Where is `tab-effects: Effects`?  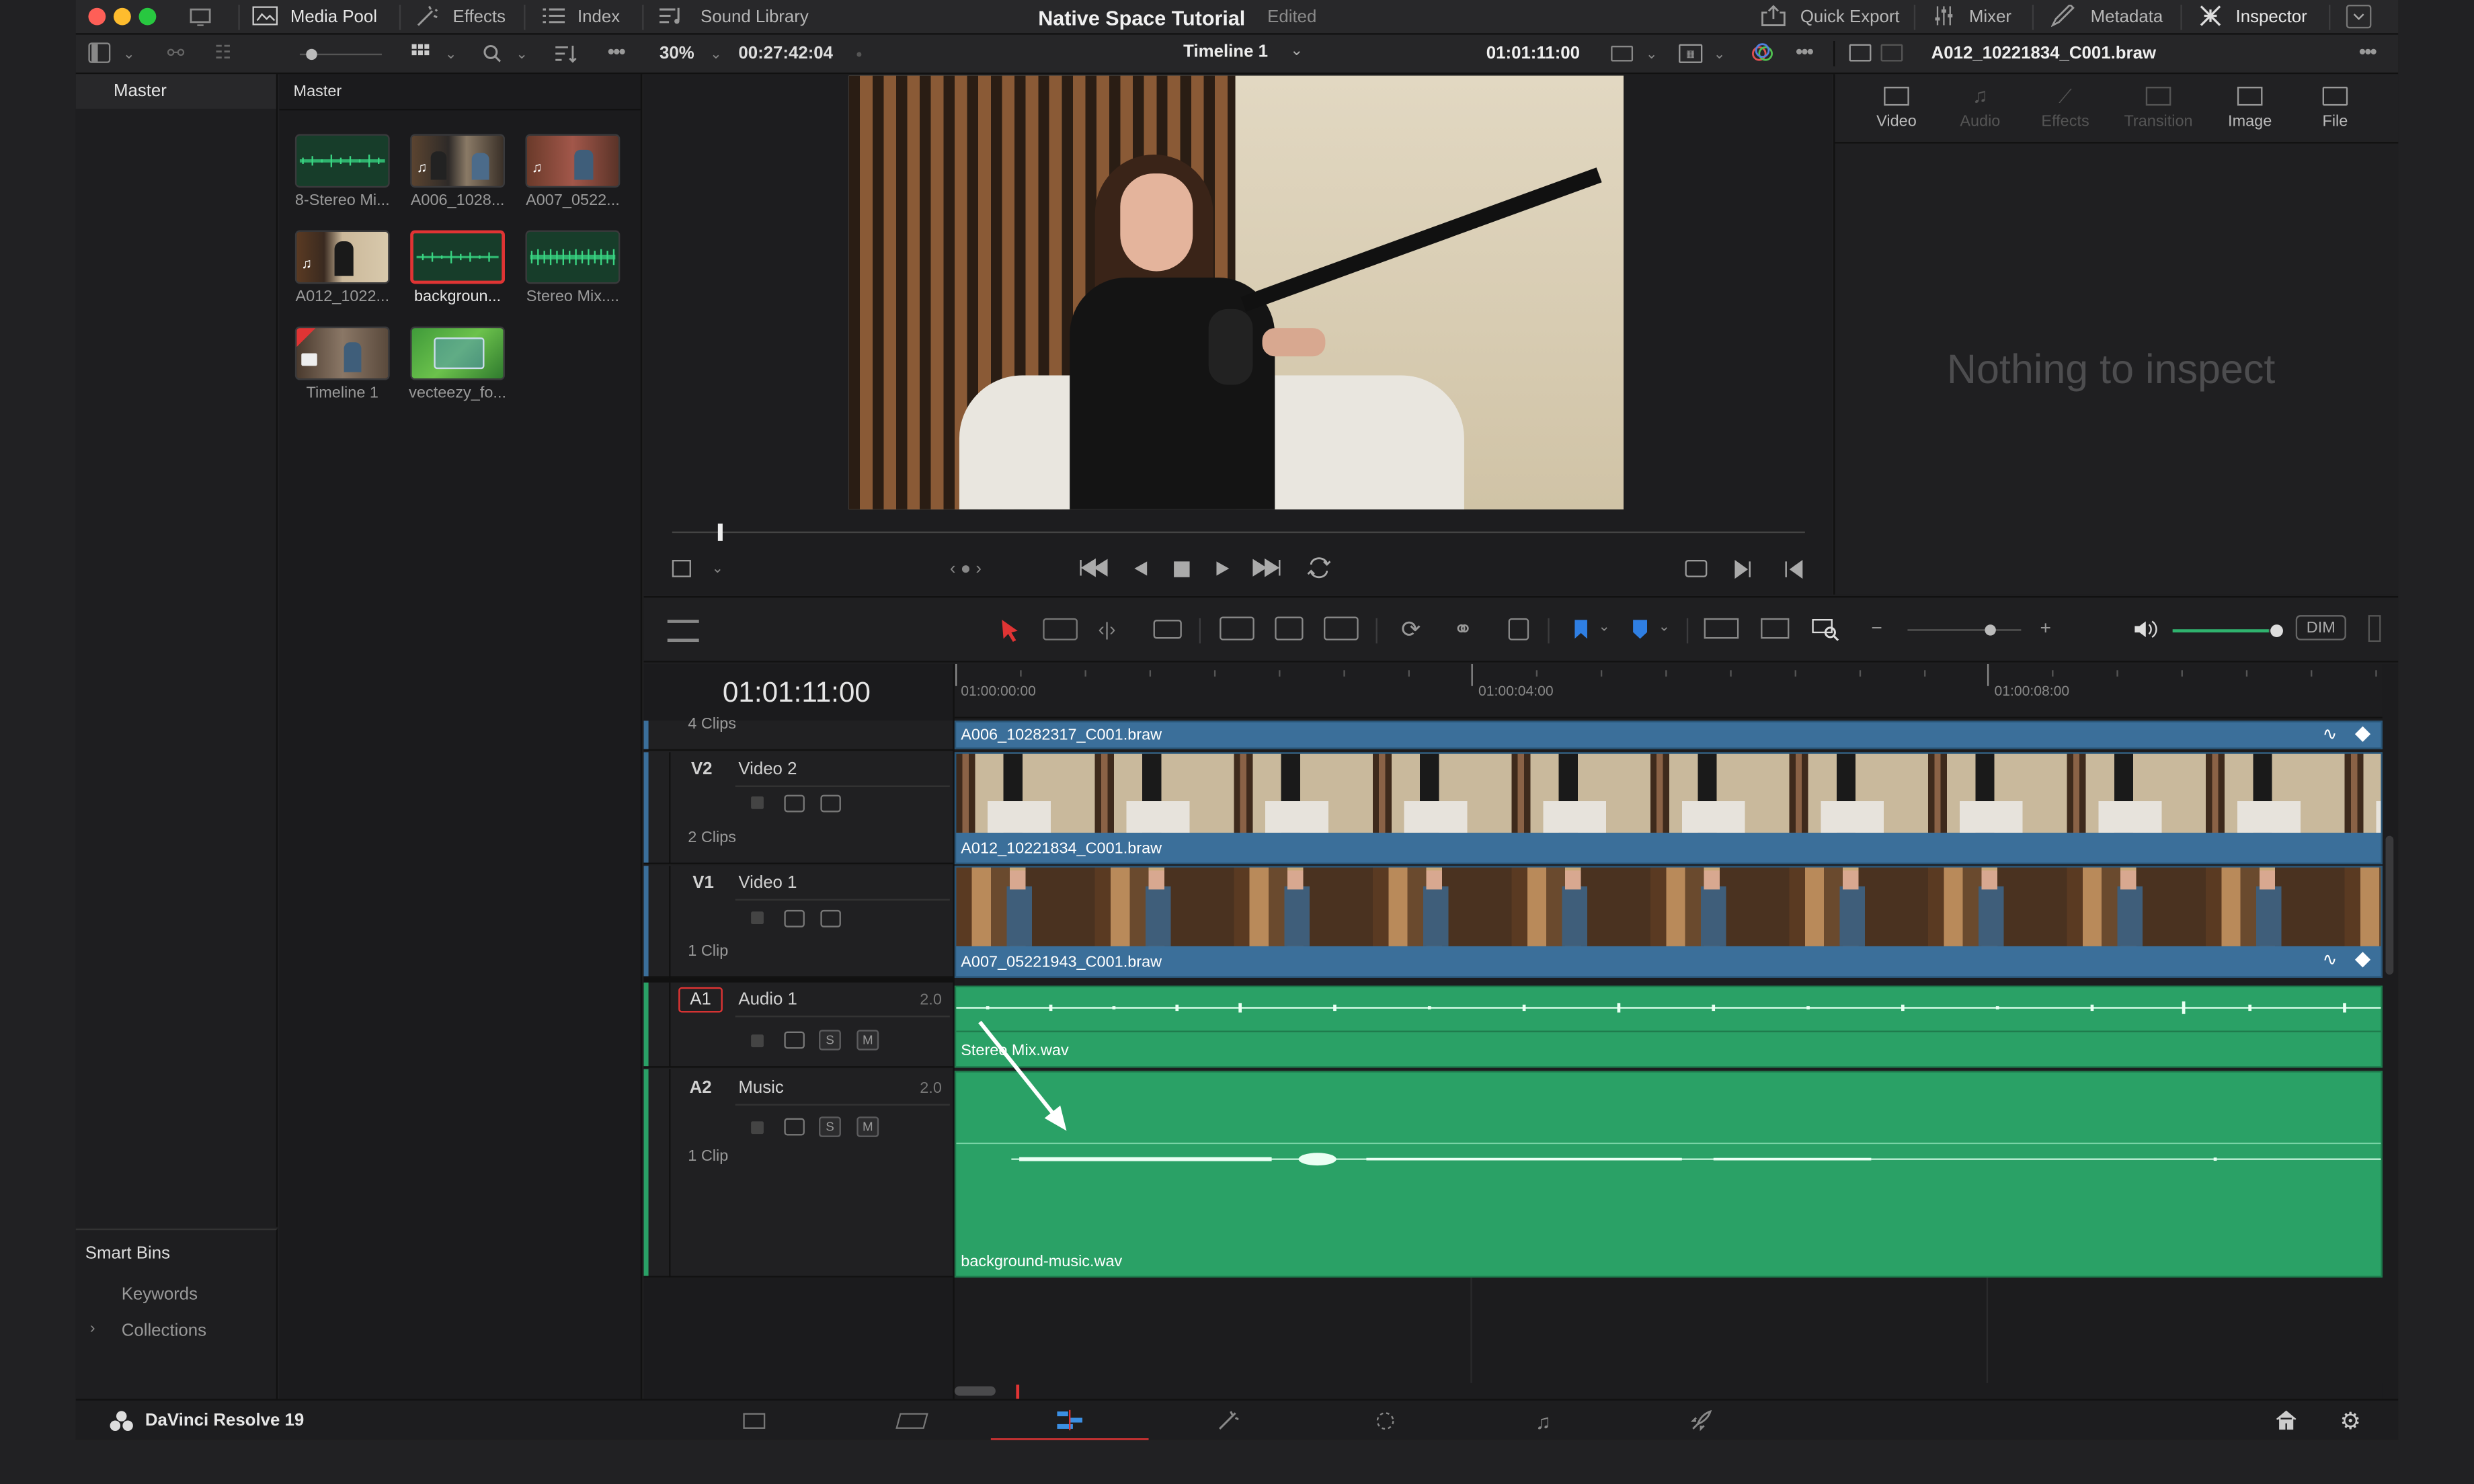 tab-effects: Effects is located at coordinates (460, 17).